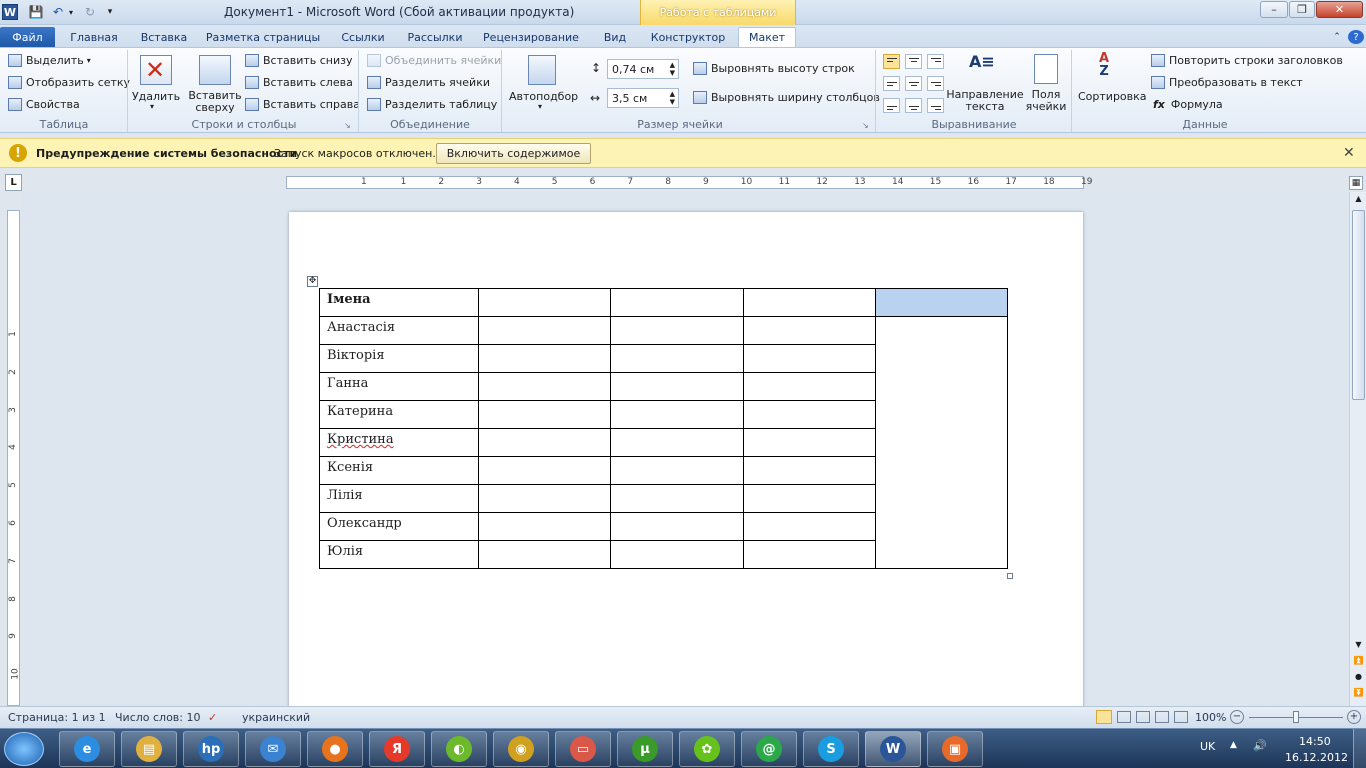 This screenshot has width=1366, height=768. What do you see at coordinates (615, 37) in the screenshot?
I see `tab-view: Вид` at bounding box center [615, 37].